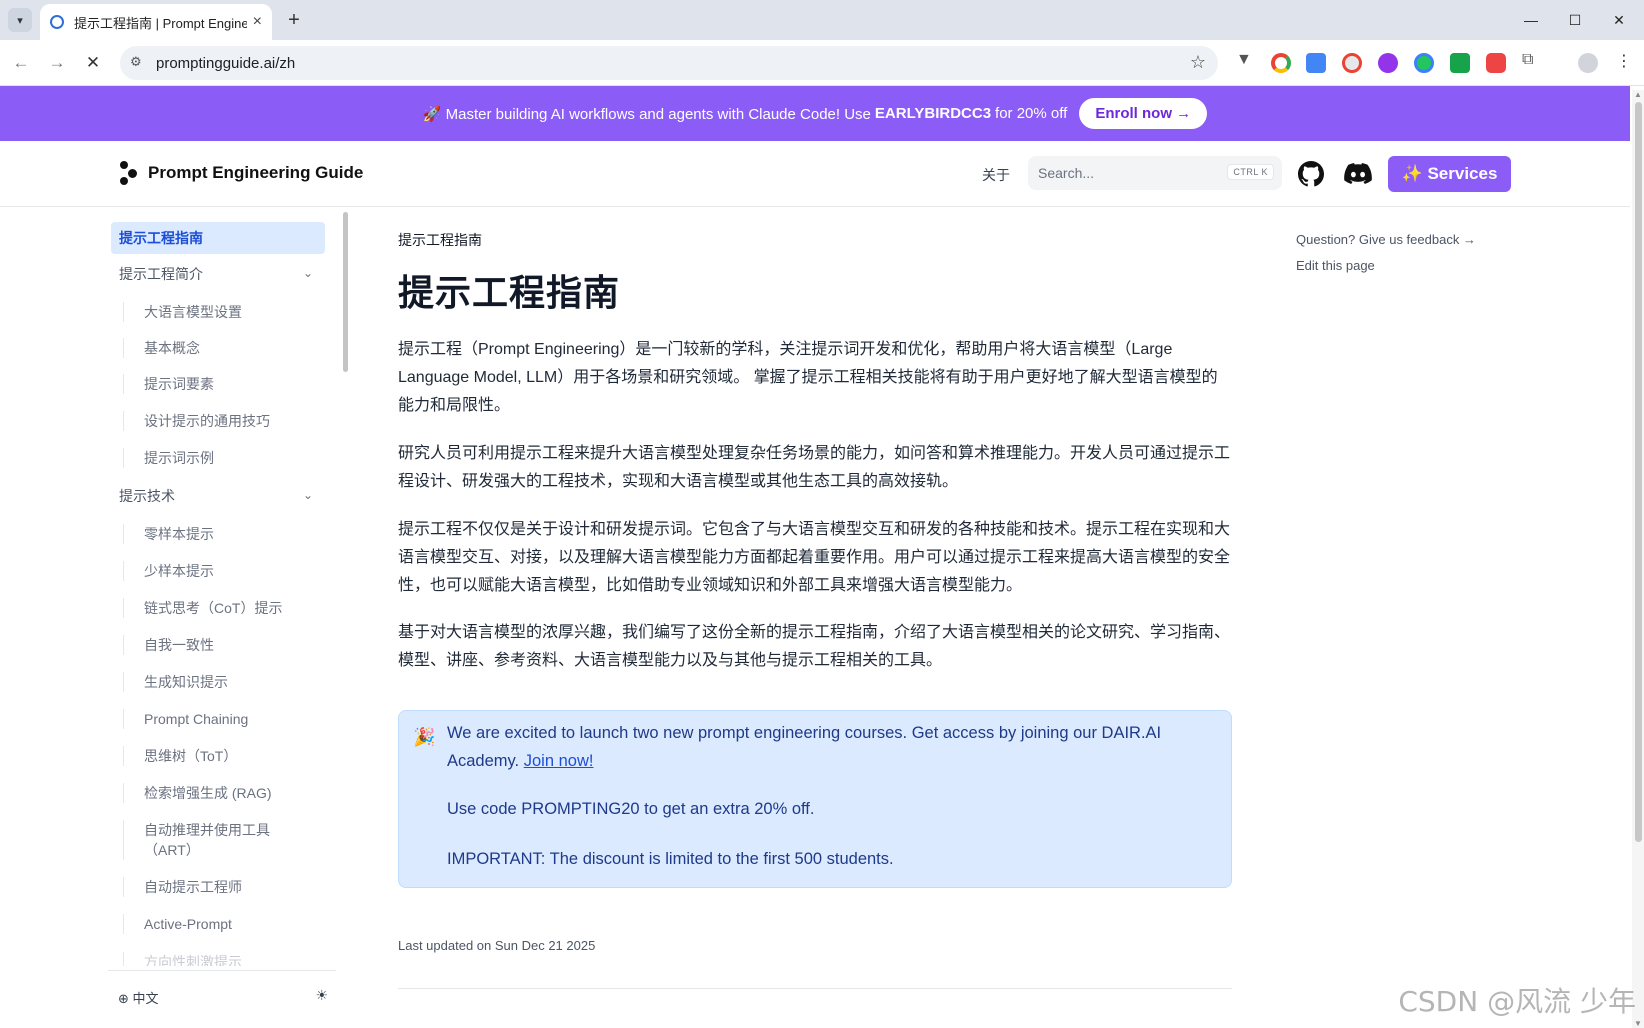  What do you see at coordinates (225, 63) in the screenshot?
I see `url-text: promptingguide.ai/zh` at bounding box center [225, 63].